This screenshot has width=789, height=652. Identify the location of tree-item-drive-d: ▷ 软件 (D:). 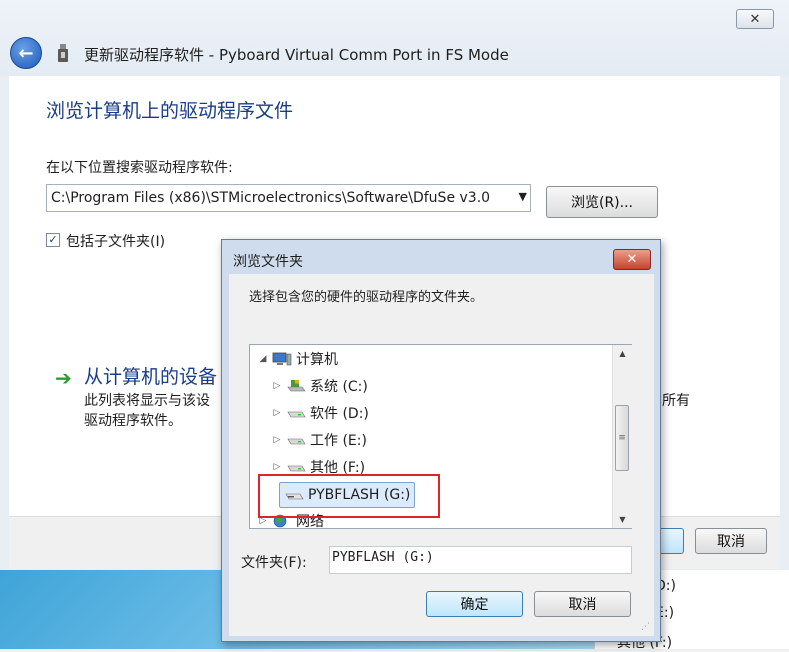
(320, 413).